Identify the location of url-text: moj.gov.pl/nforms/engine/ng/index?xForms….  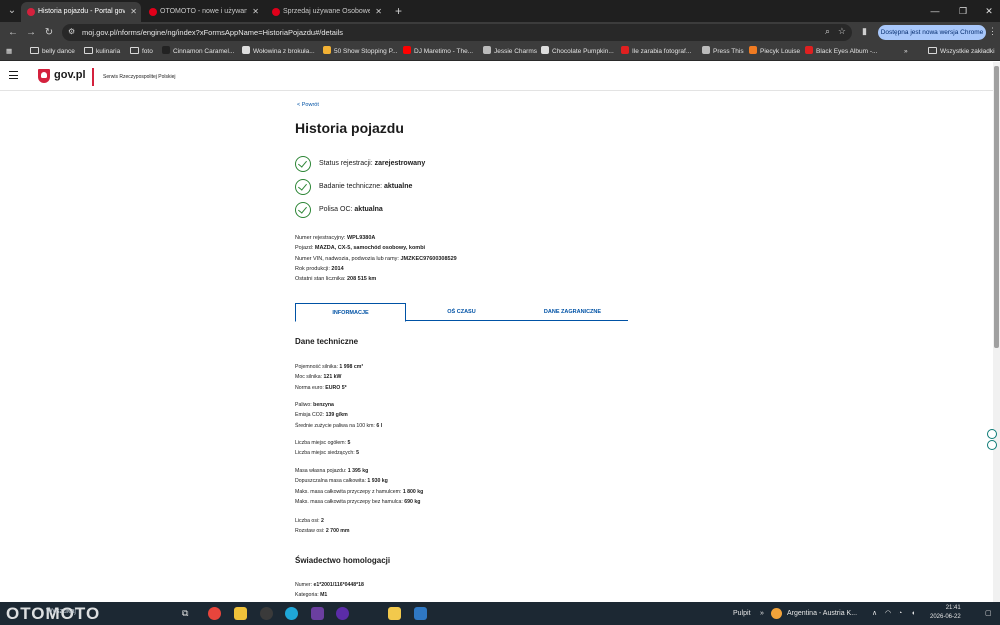
(212, 32).